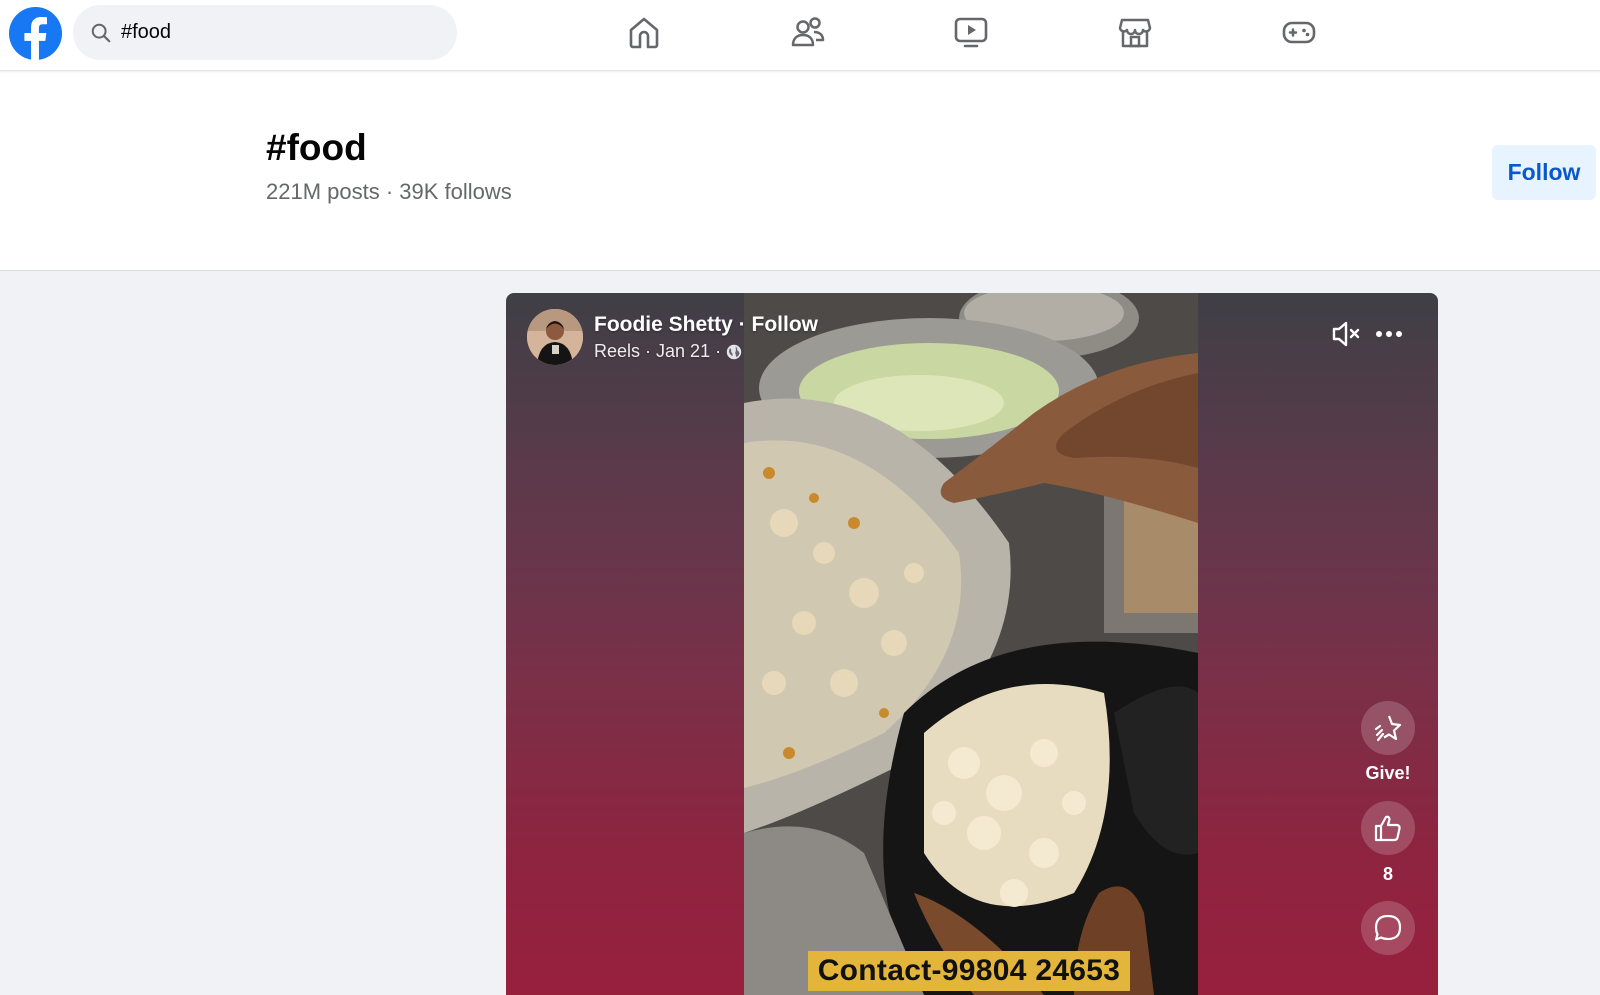 The height and width of the screenshot is (995, 1600). Describe the element at coordinates (1544, 172) in the screenshot. I see `follow-hashtag-button: Follow` at that location.